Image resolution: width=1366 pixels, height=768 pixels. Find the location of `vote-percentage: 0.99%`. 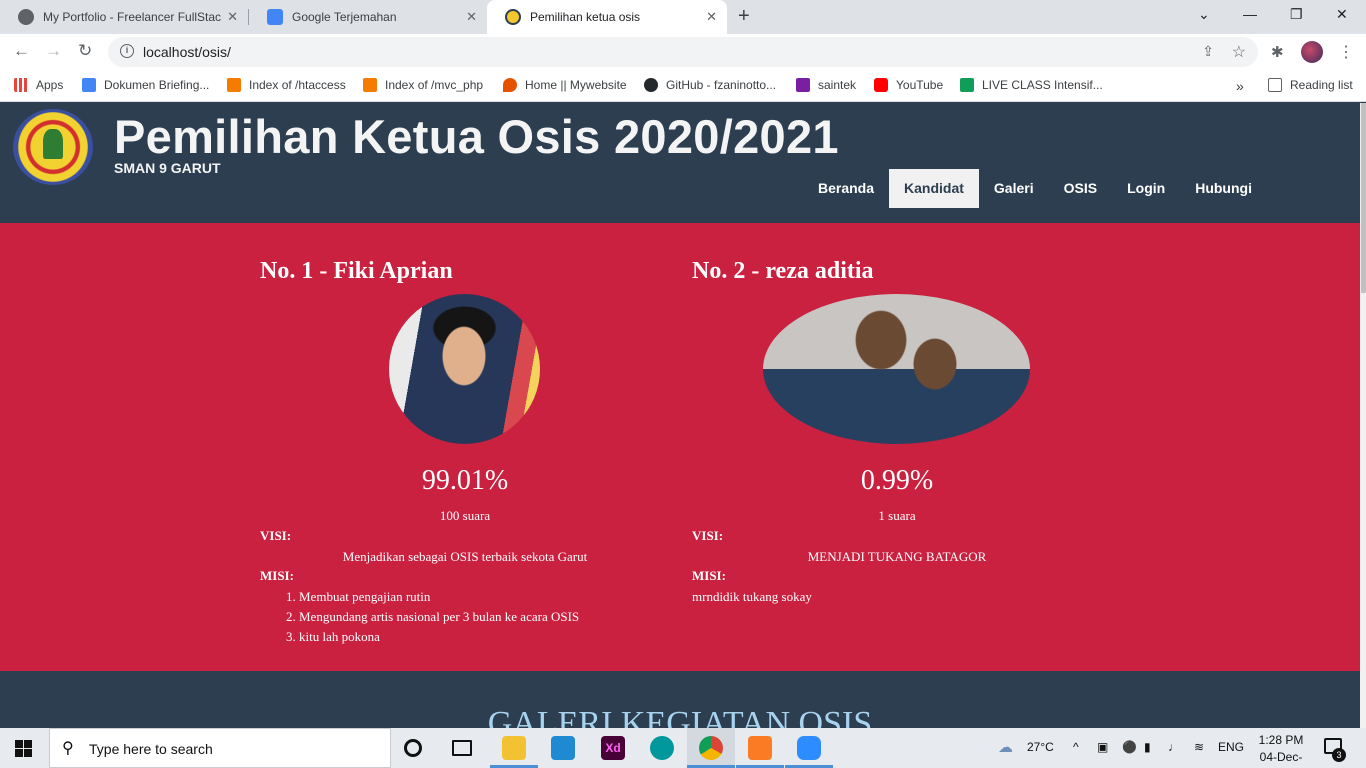

vote-percentage: 0.99% is located at coordinates (897, 480).